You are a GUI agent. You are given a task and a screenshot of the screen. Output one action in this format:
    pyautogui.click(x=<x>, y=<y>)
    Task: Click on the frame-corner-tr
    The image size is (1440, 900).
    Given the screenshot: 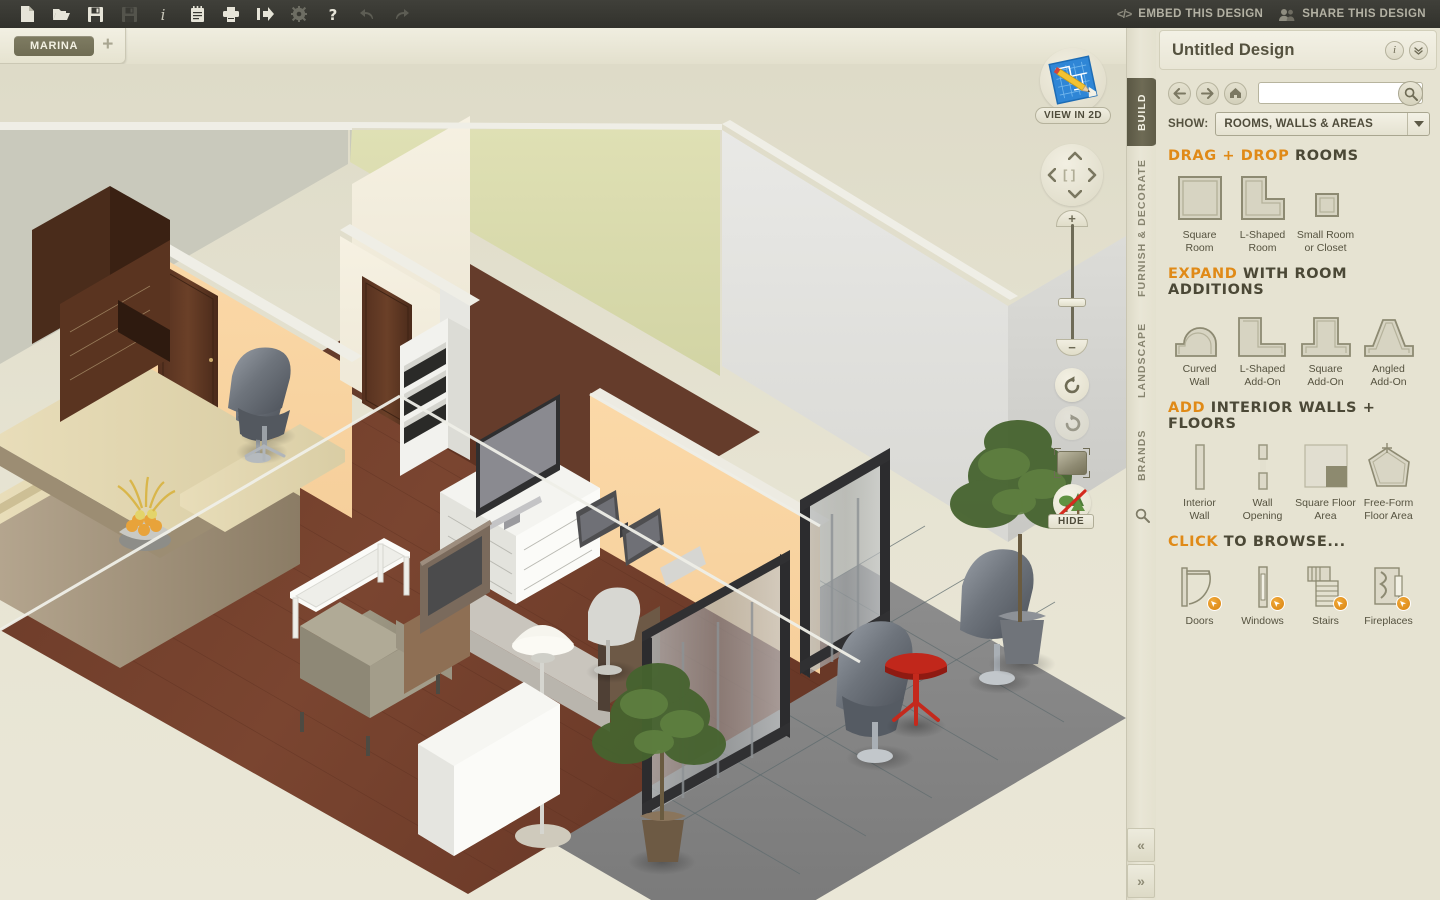 What is the action you would take?
    pyautogui.click(x=1086, y=451)
    